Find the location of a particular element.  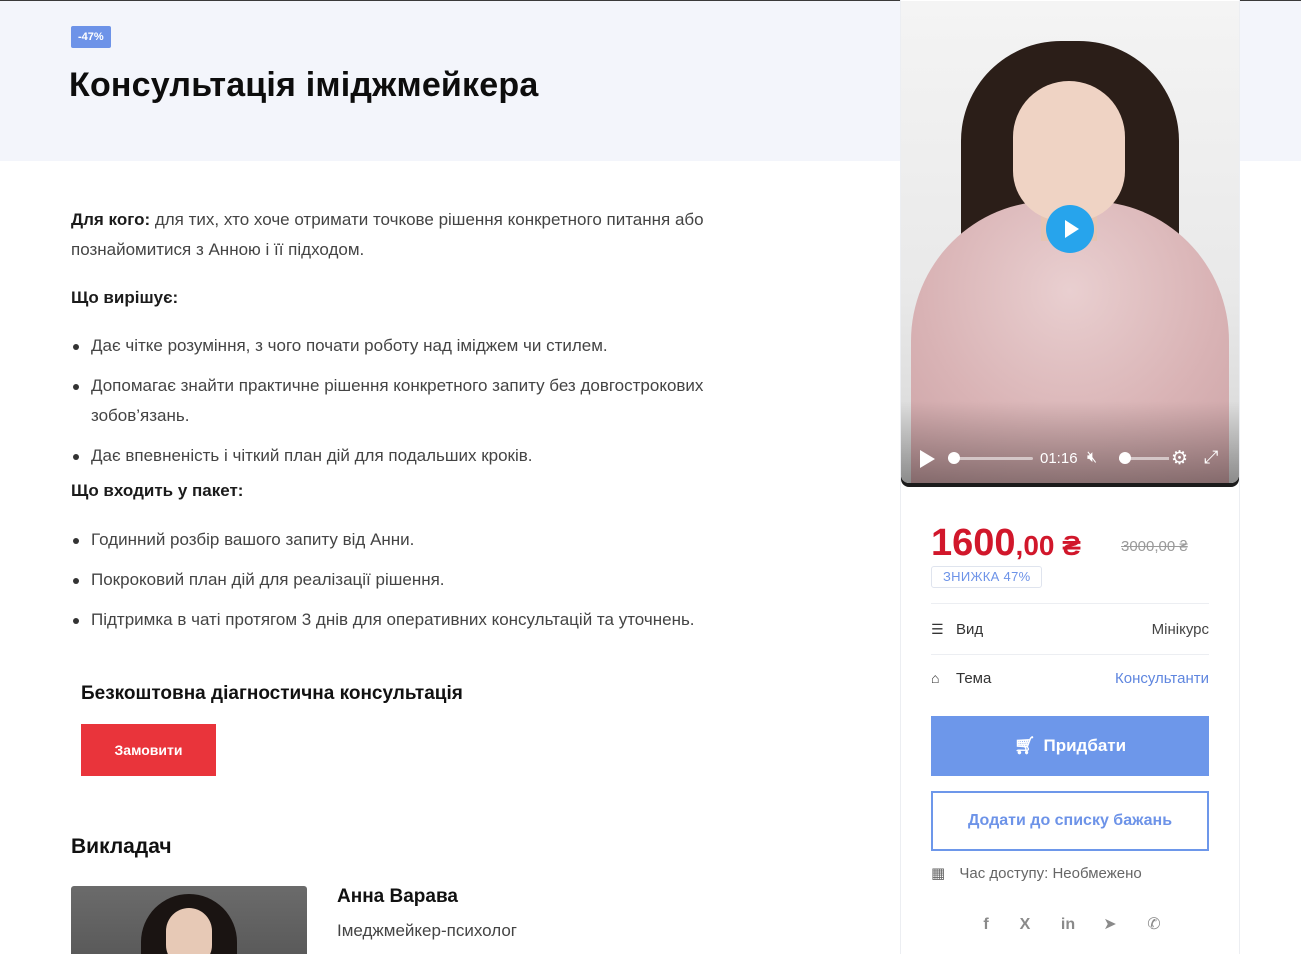

social-share: f X in ➤ ✆ is located at coordinates (1070, 926).